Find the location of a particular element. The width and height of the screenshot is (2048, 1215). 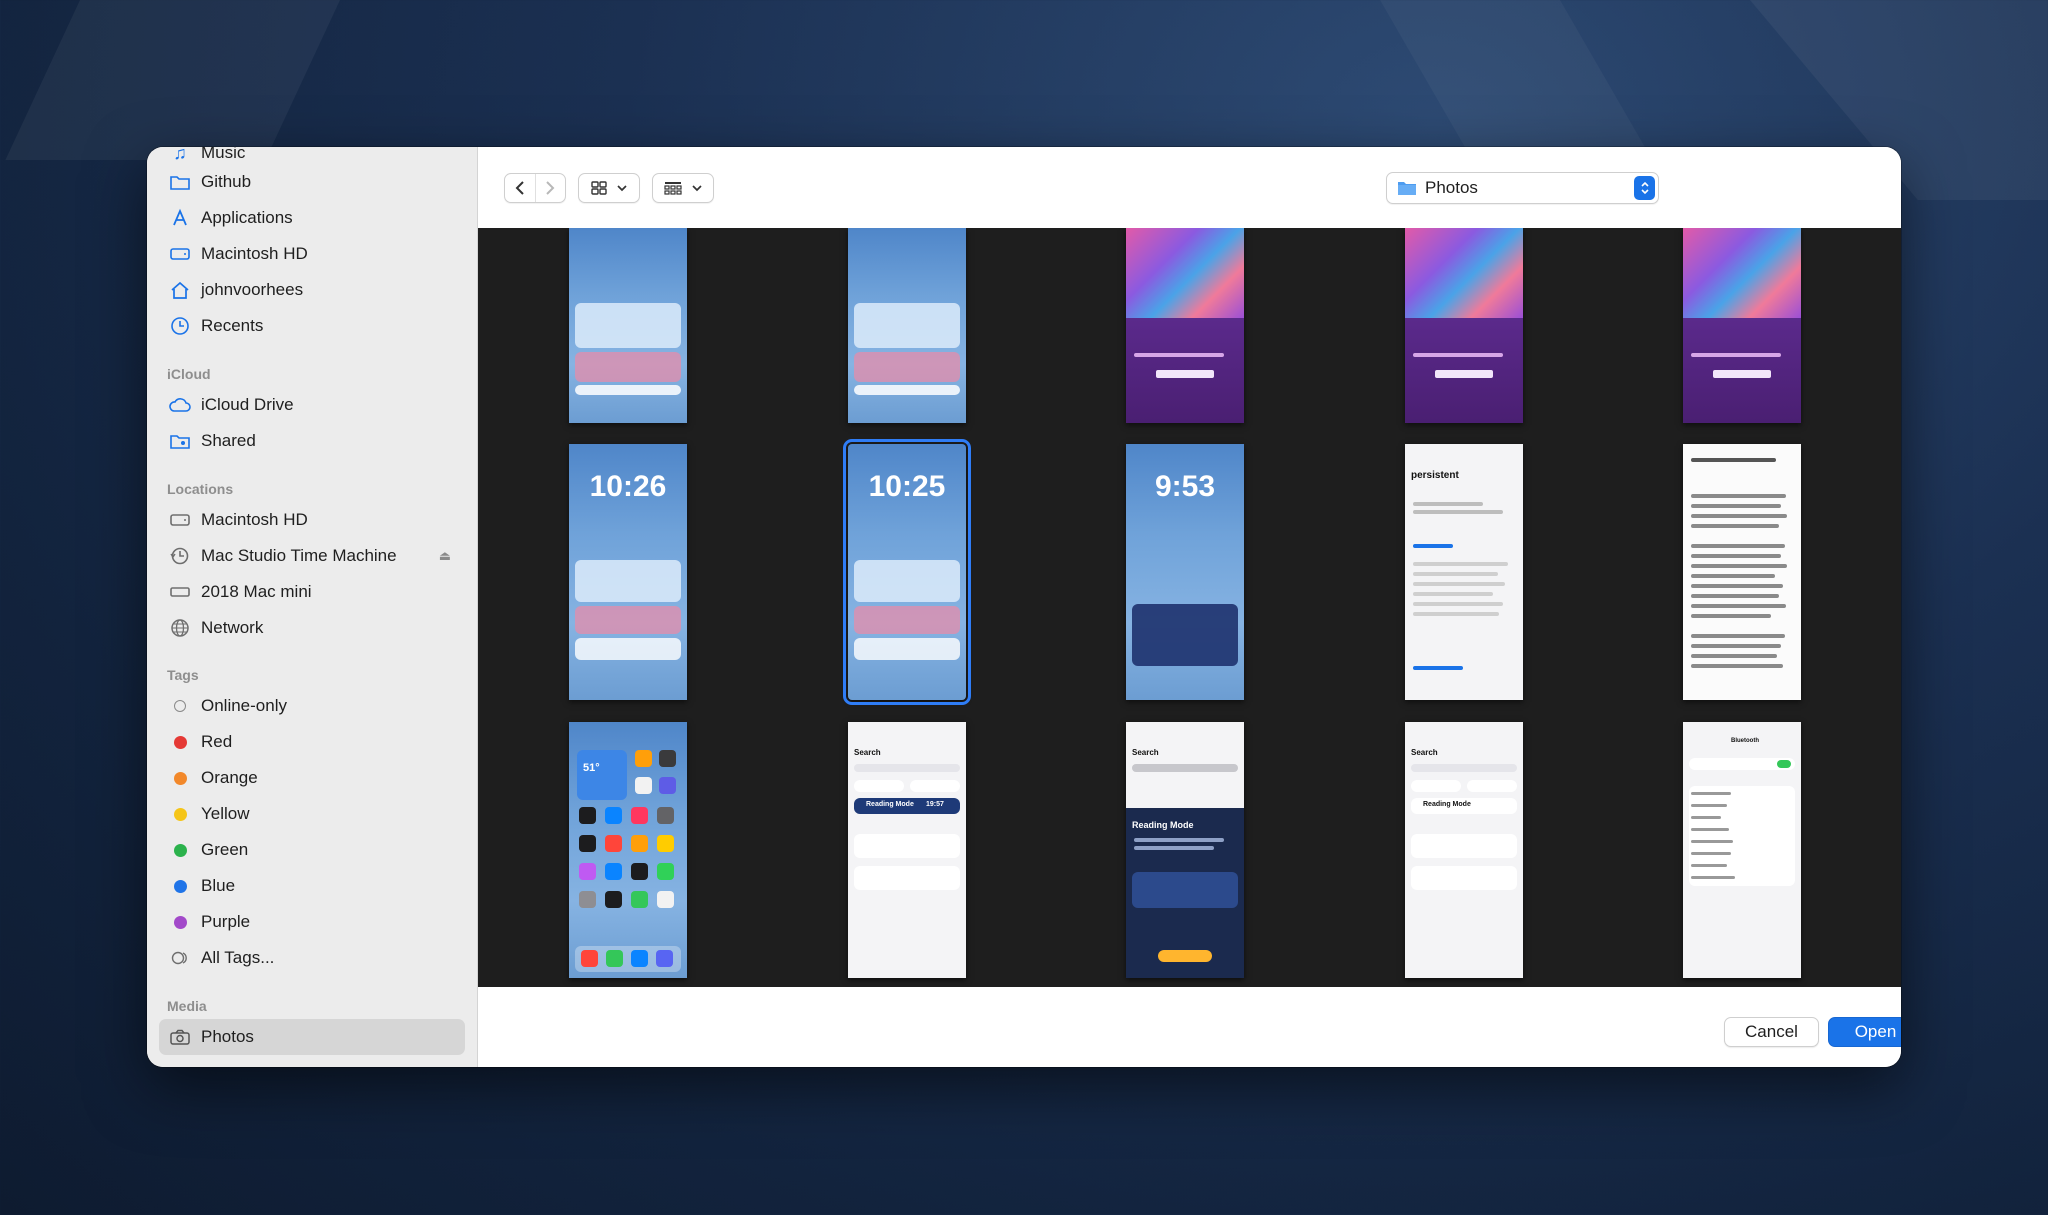

purple-tag-icon is located at coordinates (180, 922).